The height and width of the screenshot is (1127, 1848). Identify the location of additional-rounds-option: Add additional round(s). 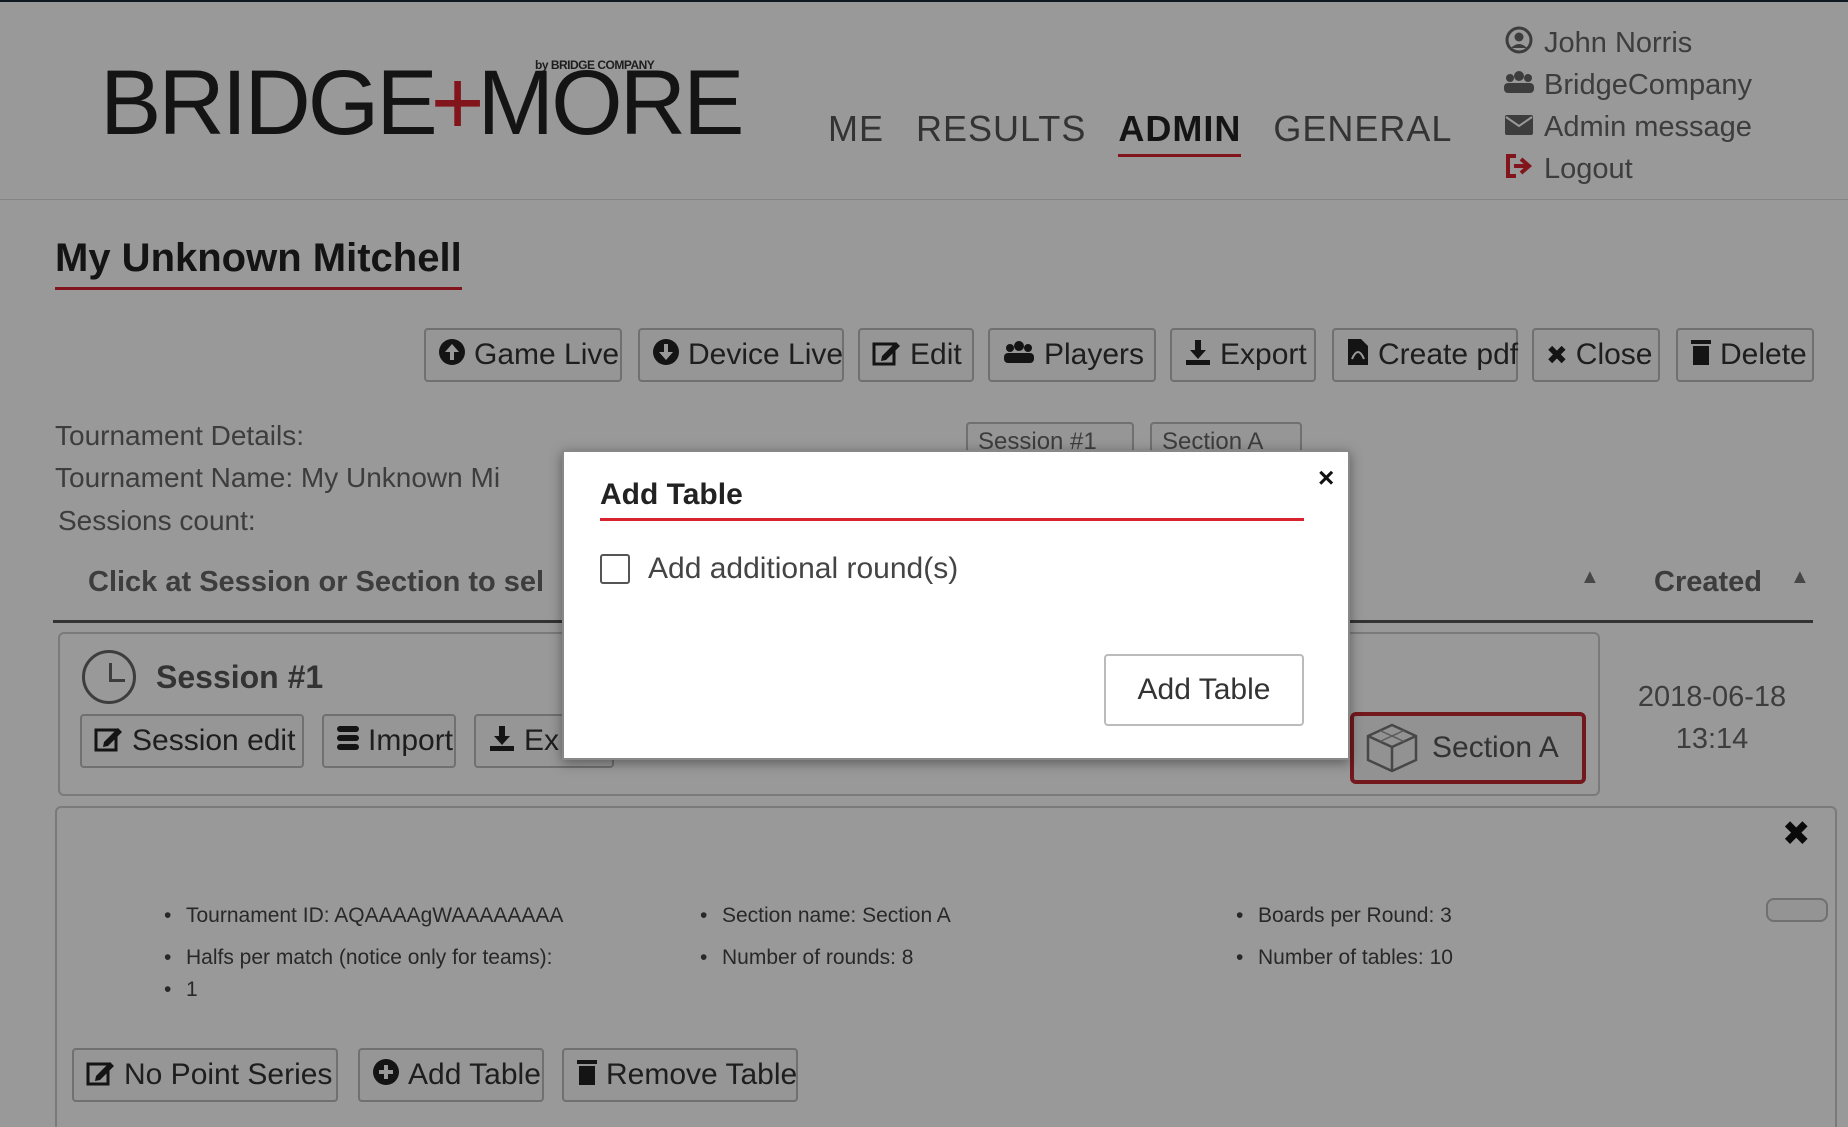
(779, 569).